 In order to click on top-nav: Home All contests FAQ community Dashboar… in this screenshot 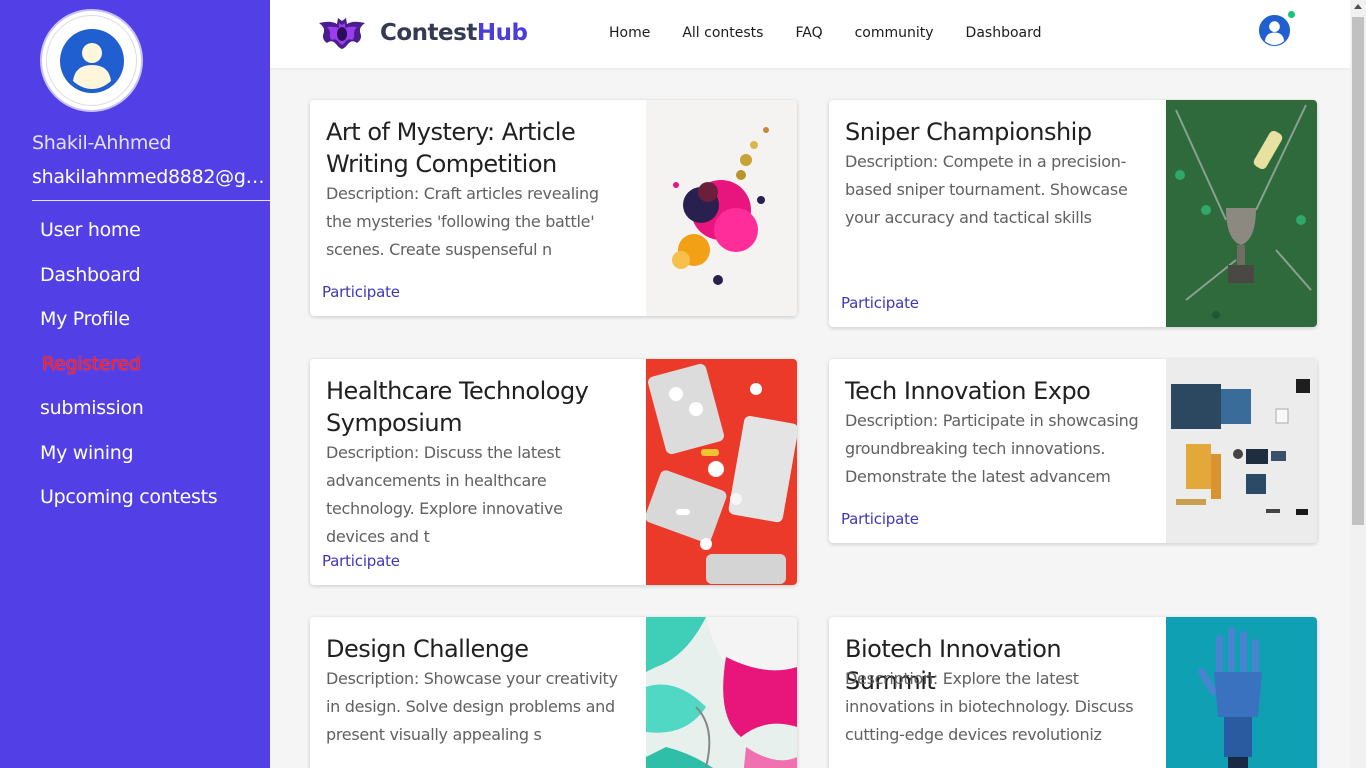, I will do `click(825, 33)`.